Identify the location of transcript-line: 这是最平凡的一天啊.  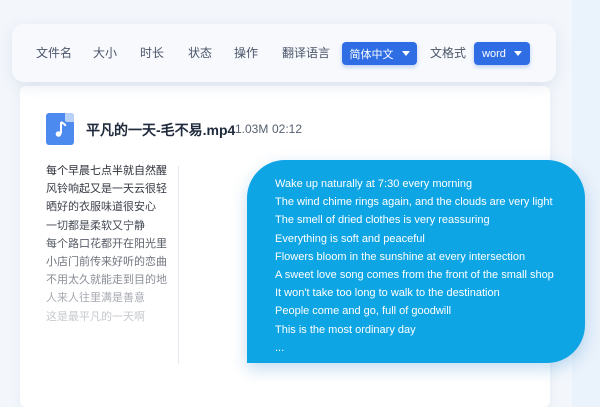
(95, 316).